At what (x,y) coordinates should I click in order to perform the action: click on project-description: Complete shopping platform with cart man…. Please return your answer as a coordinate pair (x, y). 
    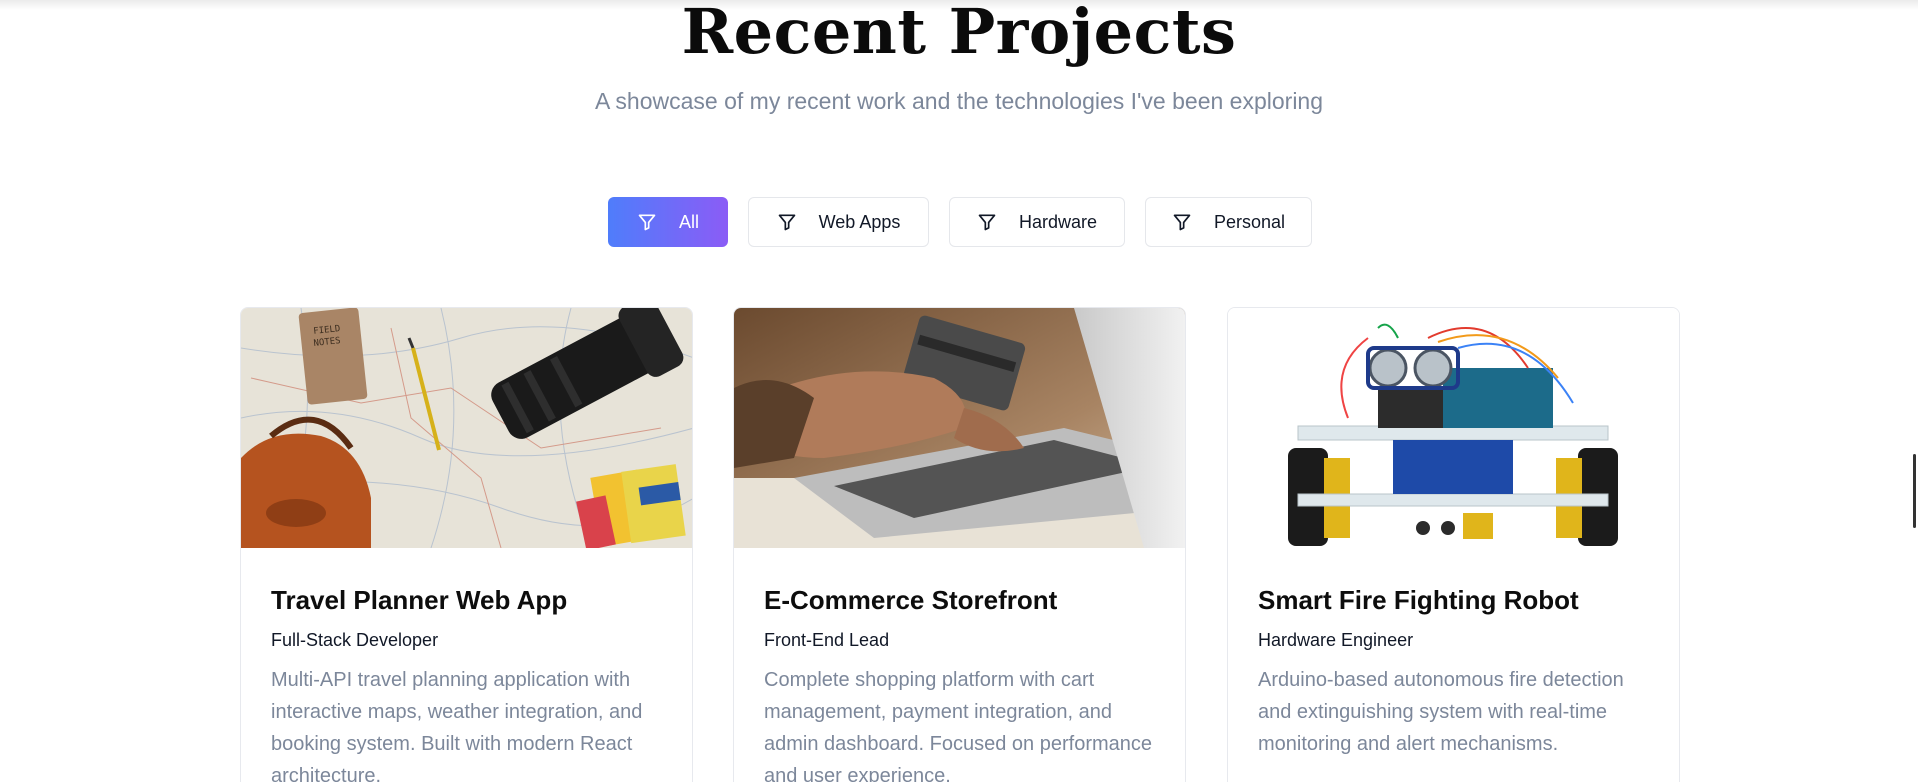
    Looking at the image, I should click on (958, 725).